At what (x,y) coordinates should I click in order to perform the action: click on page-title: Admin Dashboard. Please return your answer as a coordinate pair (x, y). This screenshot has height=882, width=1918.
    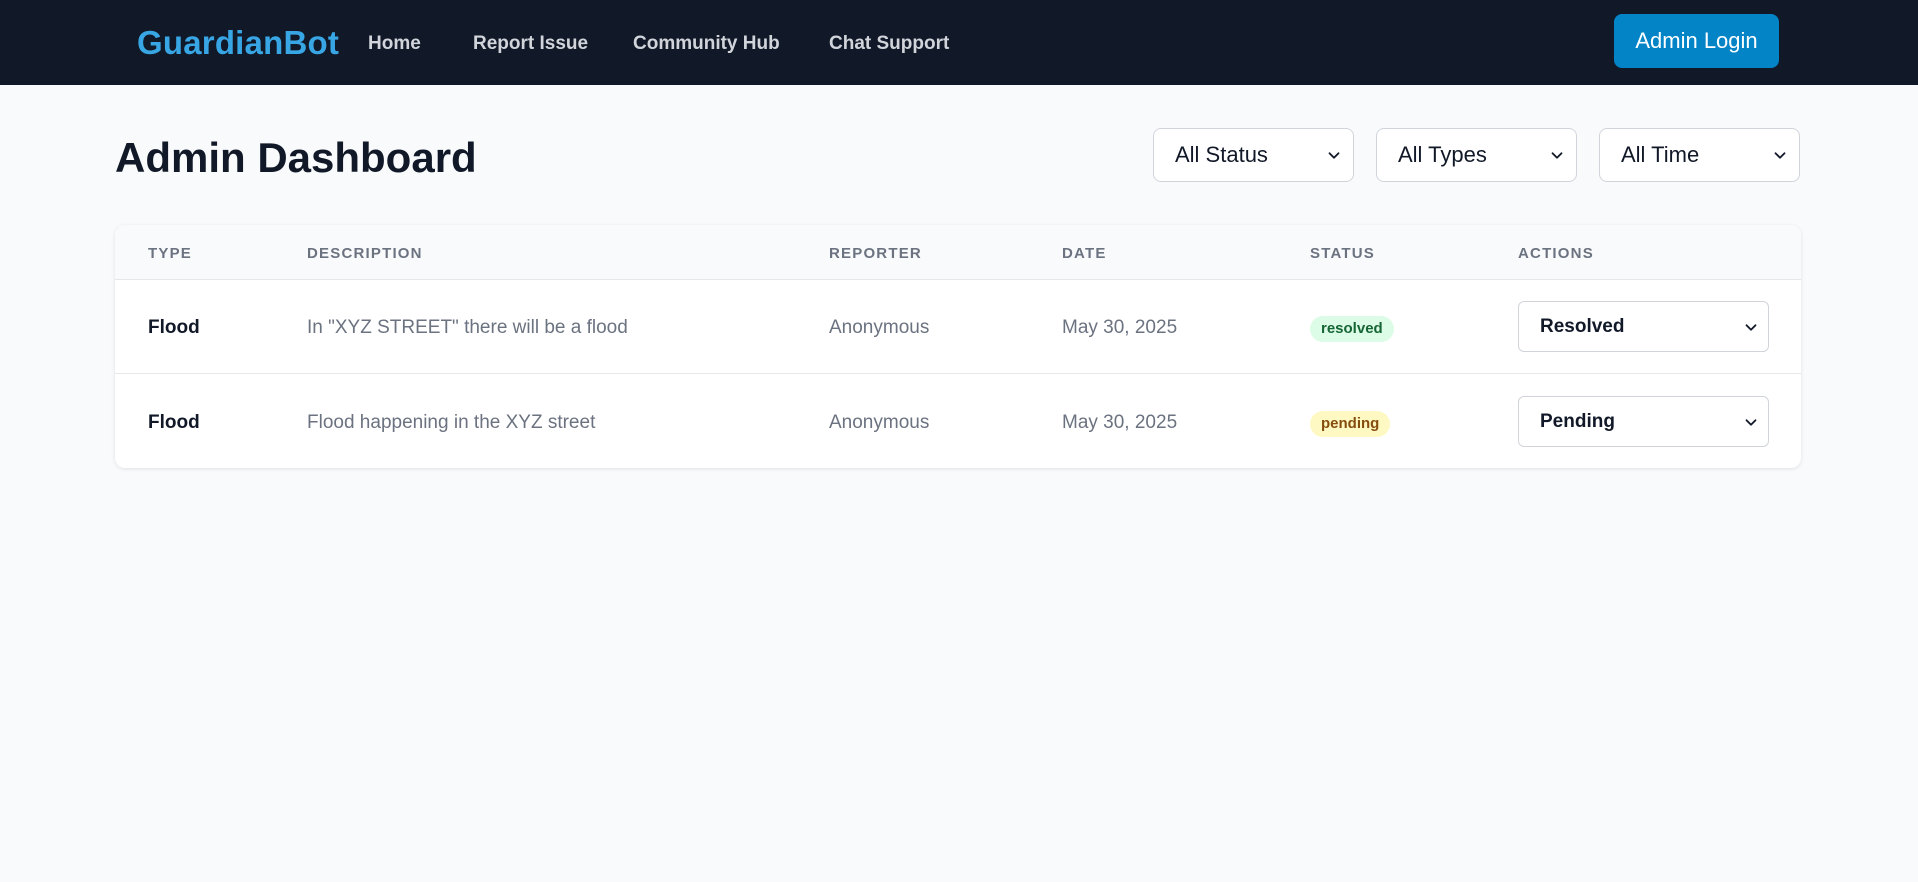
    Looking at the image, I should click on (296, 157).